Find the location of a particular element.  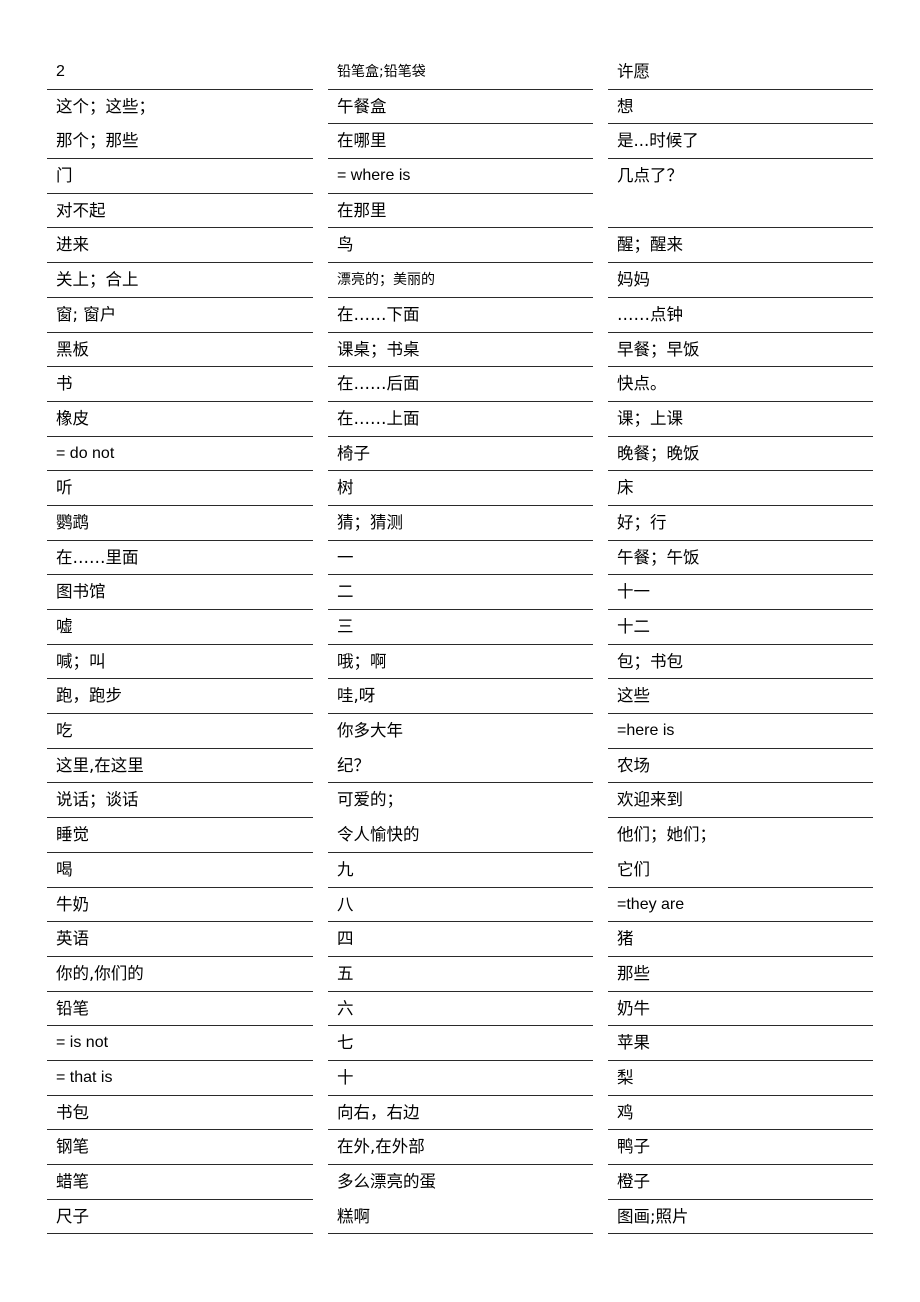

vocab-cell: 七 is located at coordinates (460, 1043).